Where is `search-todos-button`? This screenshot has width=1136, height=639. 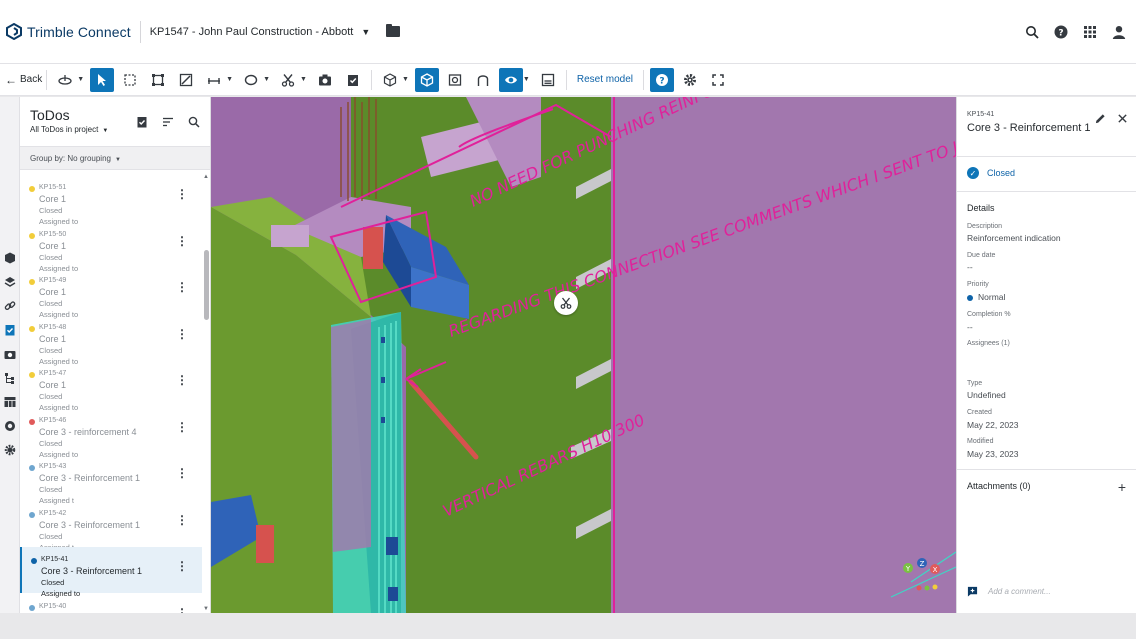
search-todos-button is located at coordinates (194, 124).